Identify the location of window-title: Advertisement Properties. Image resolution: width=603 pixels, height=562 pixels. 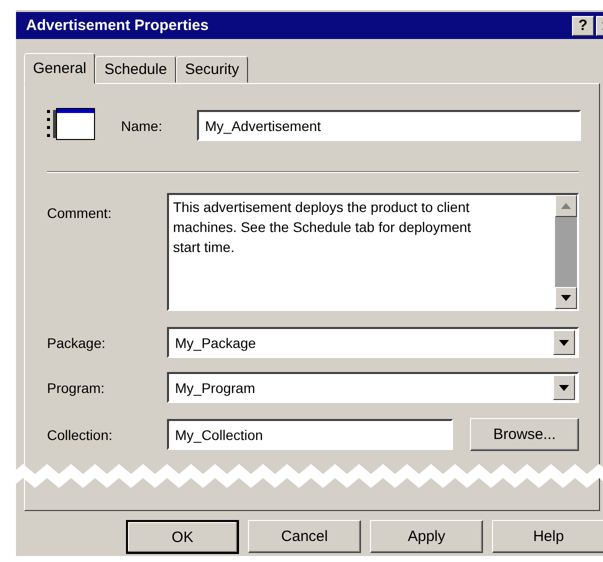
(118, 25).